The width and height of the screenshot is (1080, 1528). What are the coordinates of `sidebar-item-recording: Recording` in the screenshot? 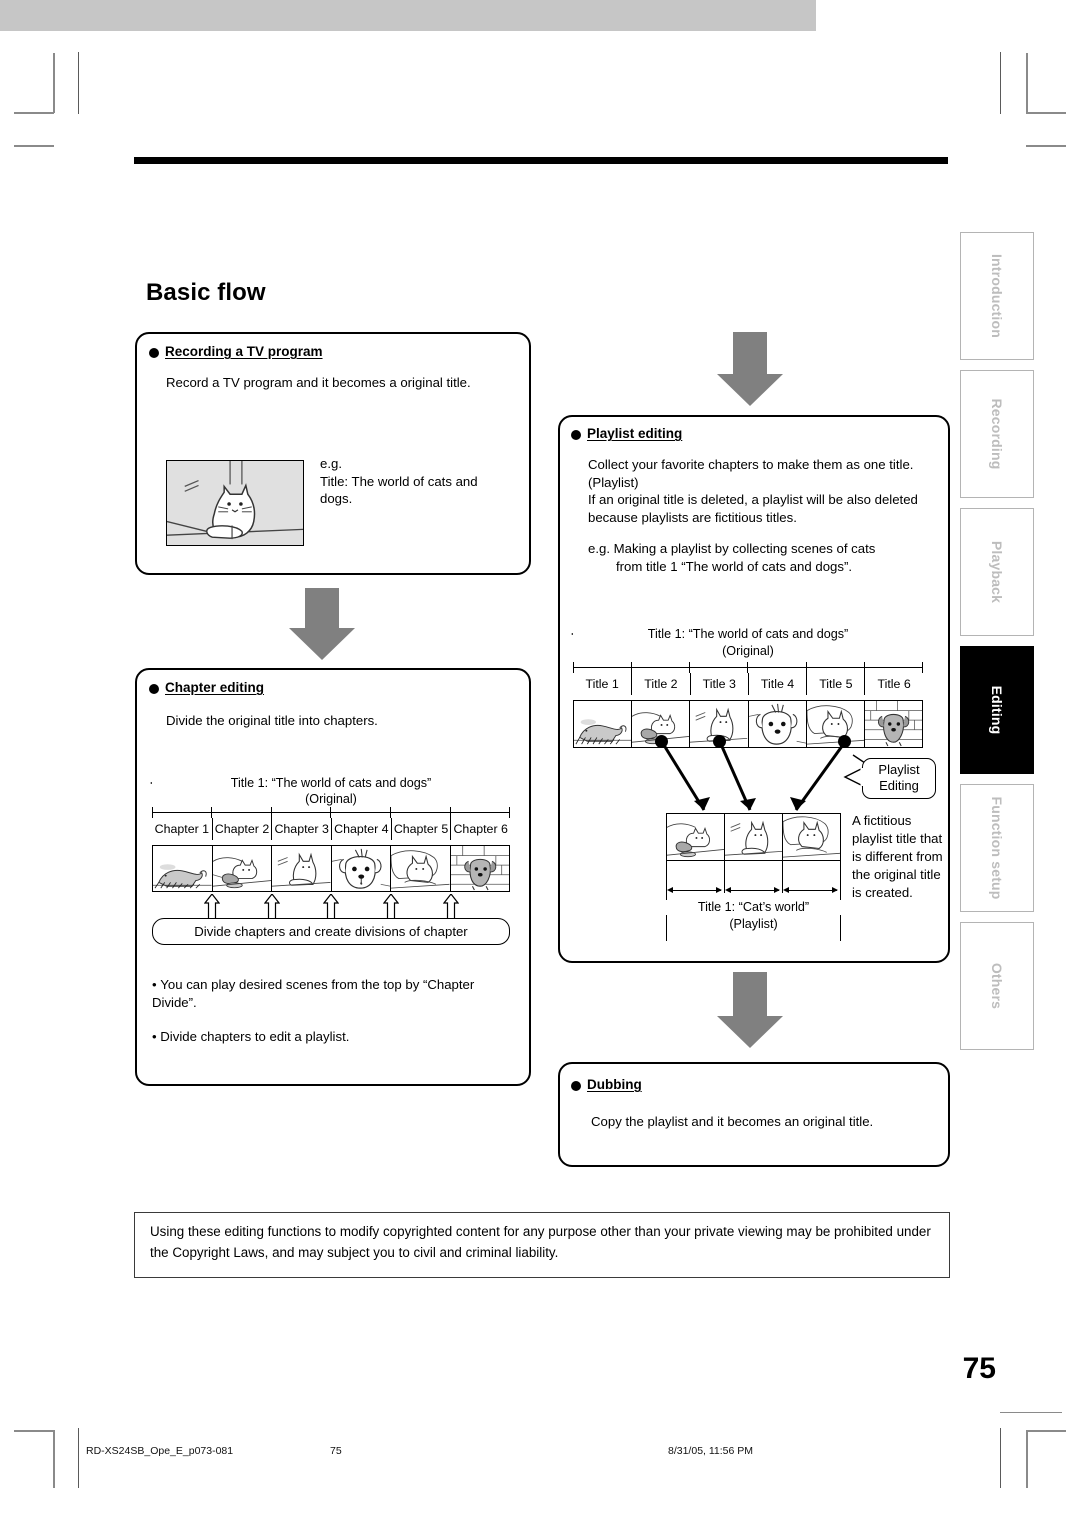 It's located at (997, 434).